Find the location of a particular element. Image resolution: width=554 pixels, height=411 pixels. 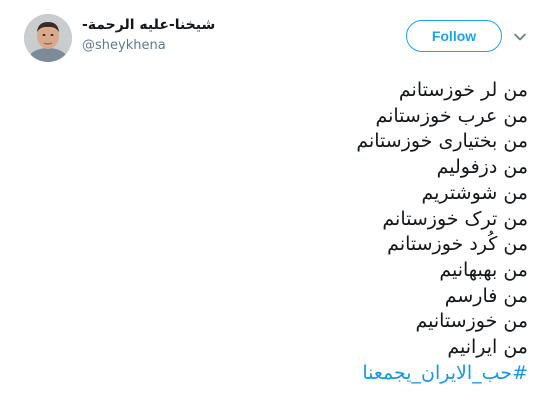

tweet-line: من کُرد خوزستانم is located at coordinates (457, 244).